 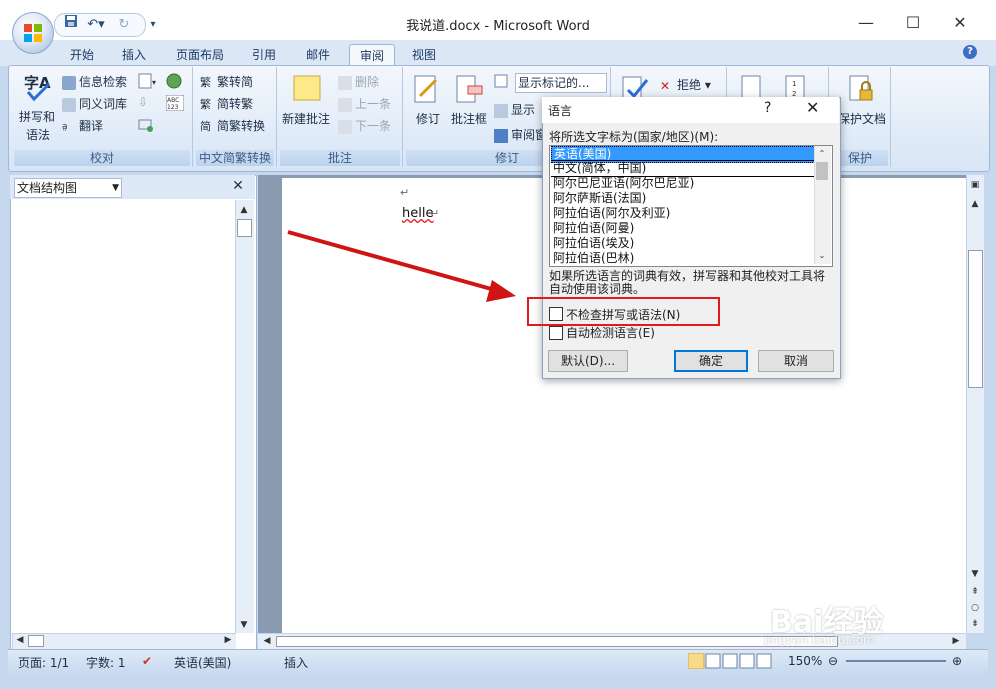 What do you see at coordinates (683, 228) in the screenshot?
I see `language-item: 阿拉伯语(阿曼)` at bounding box center [683, 228].